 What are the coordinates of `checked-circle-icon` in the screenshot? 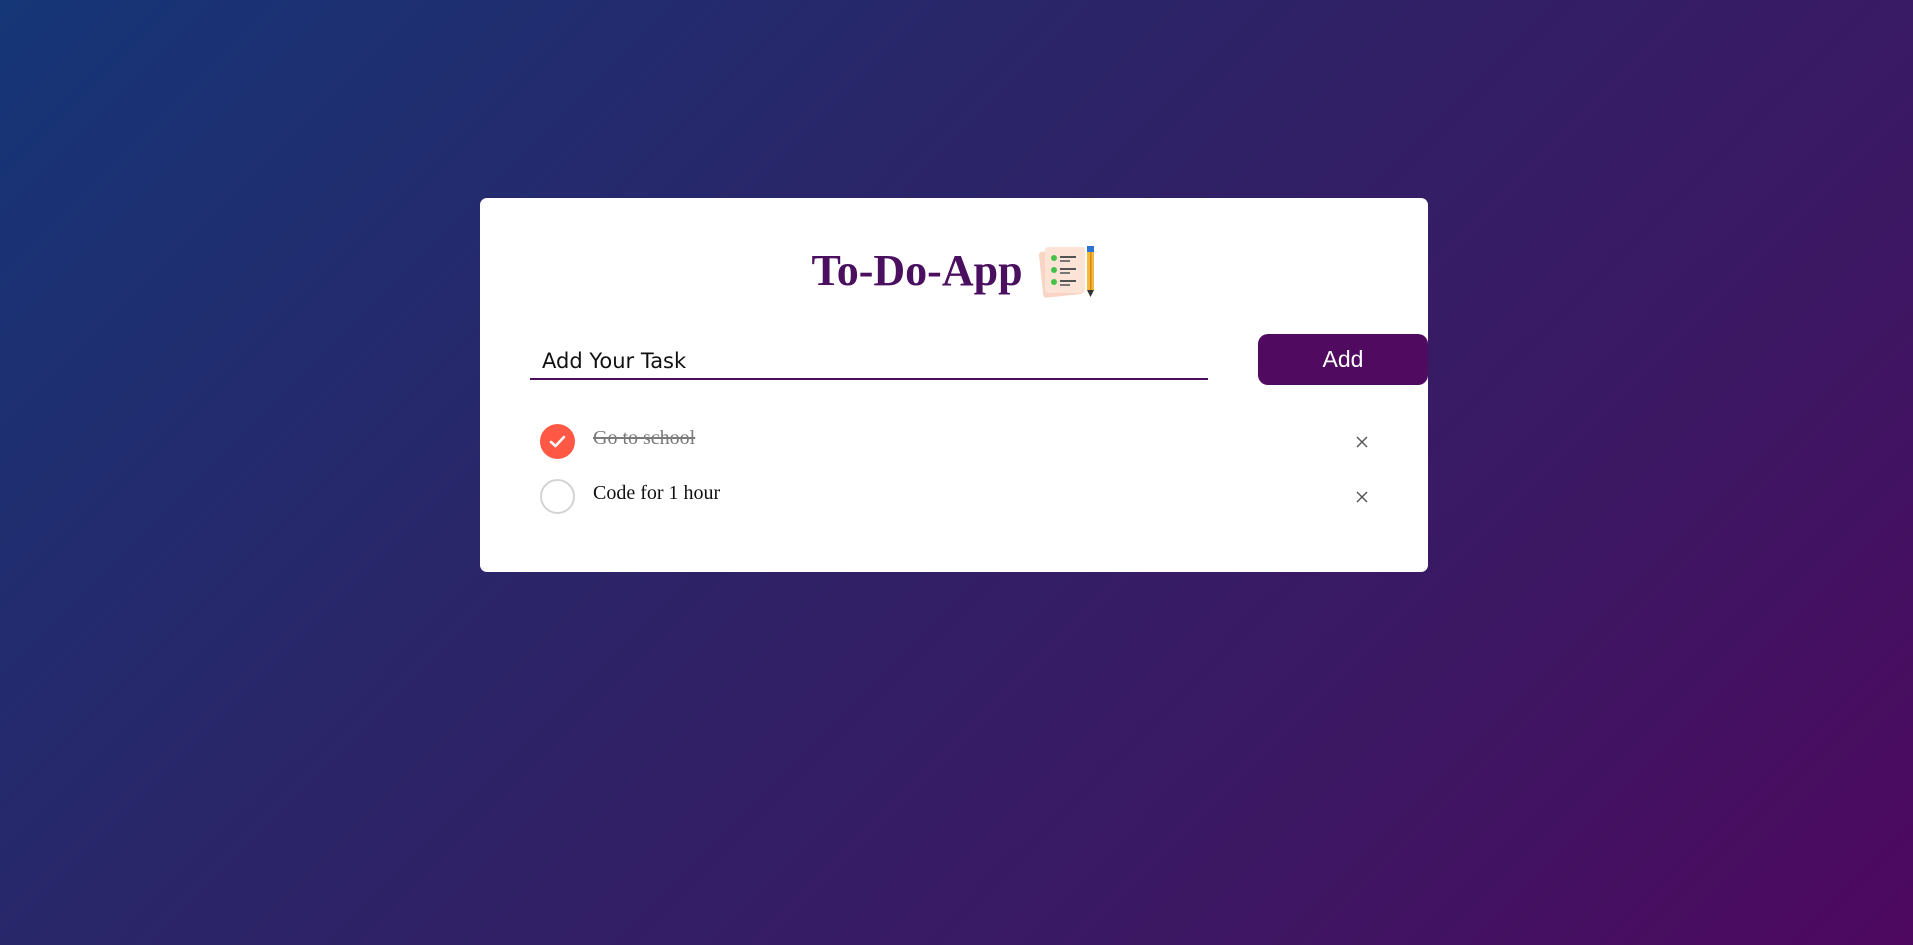 It's located at (557, 441).